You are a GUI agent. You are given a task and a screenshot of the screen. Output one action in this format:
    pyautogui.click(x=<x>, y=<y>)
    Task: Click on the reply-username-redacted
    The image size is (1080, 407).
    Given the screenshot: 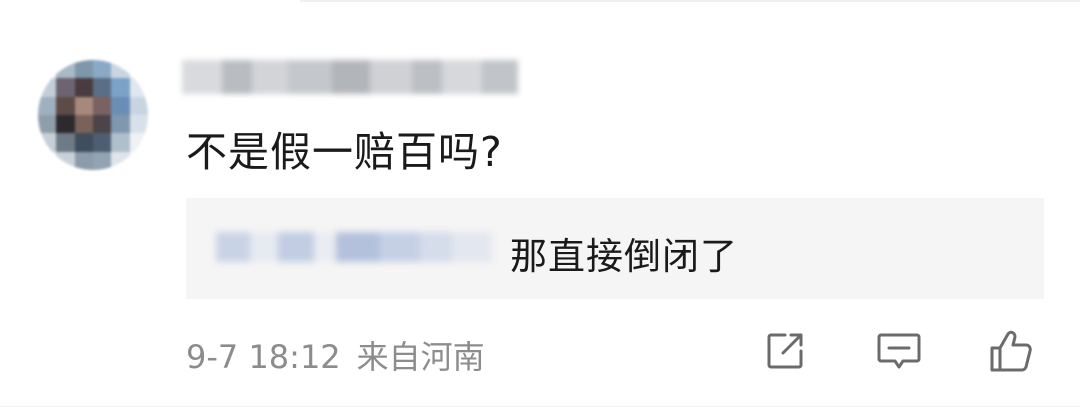 What is the action you would take?
    pyautogui.click(x=354, y=247)
    